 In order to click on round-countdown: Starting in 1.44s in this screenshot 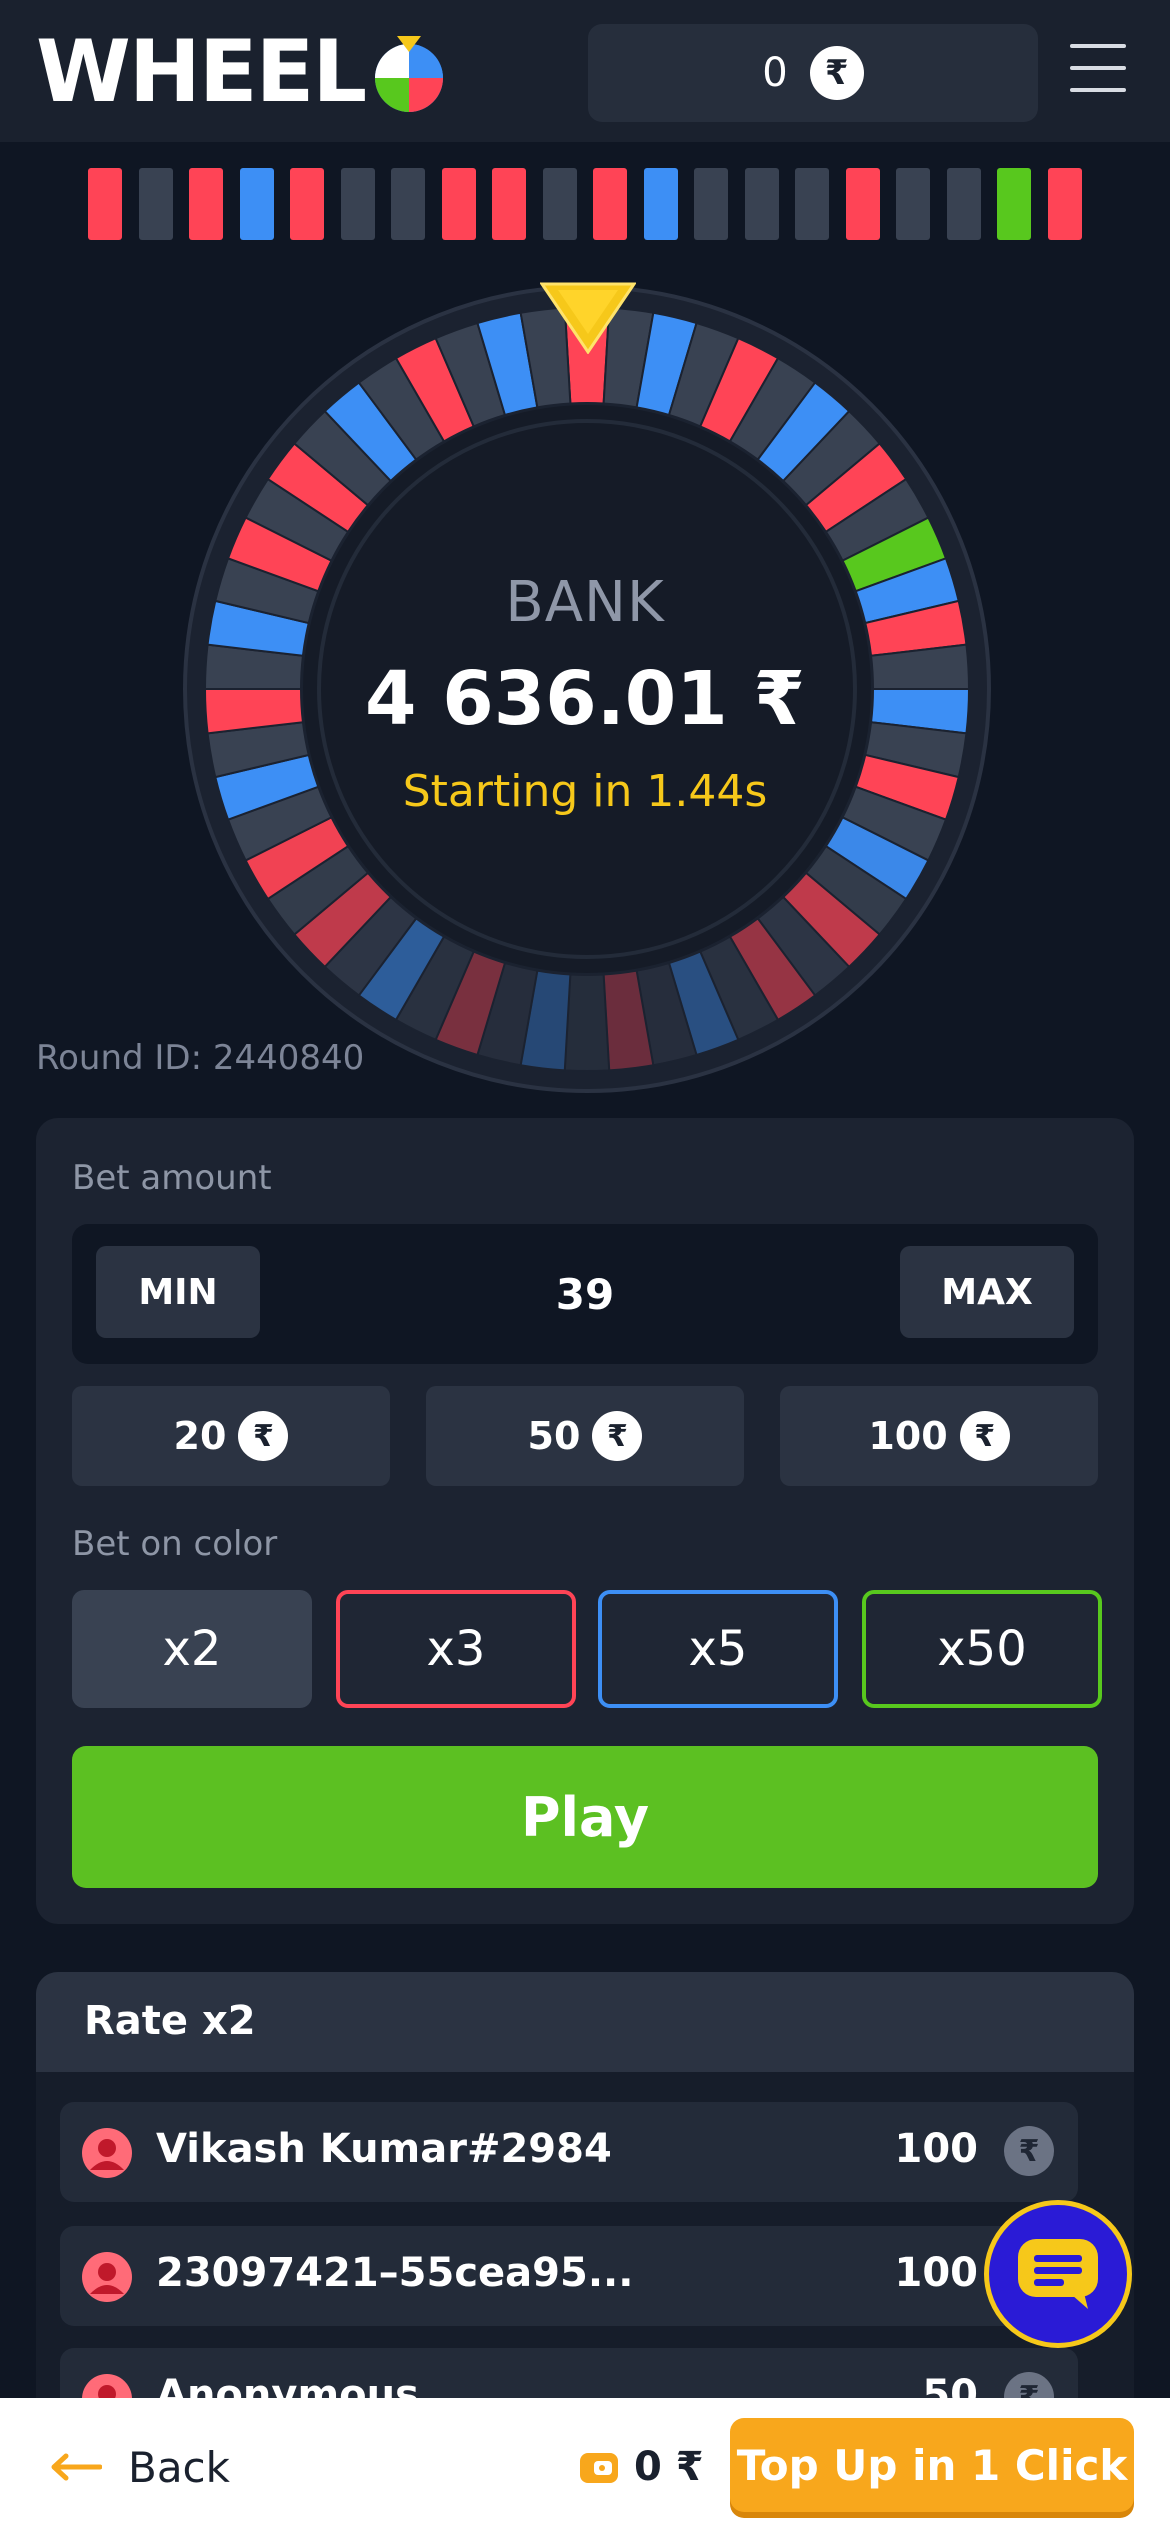, I will do `click(585, 791)`.